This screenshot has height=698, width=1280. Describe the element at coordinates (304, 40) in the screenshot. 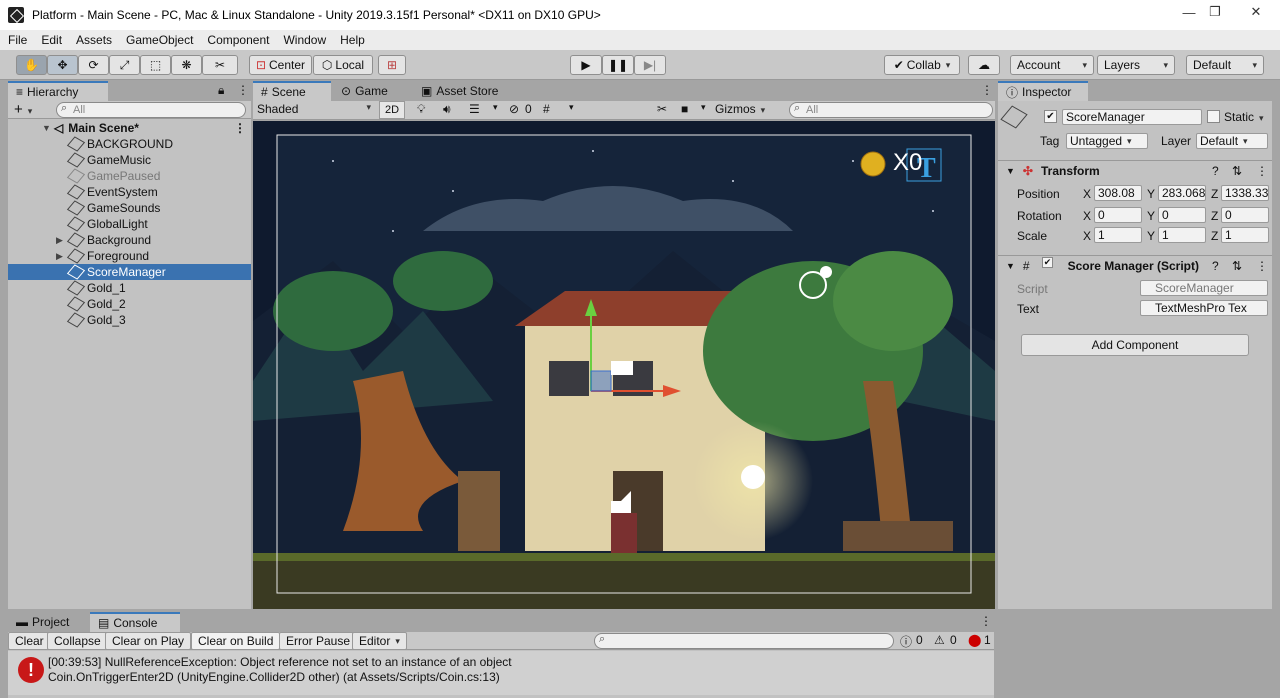

I see `menu-window: Window` at that location.